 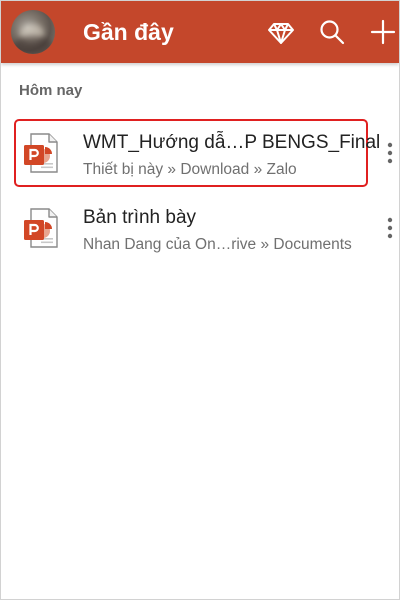 I want to click on section-today-label: Hôm nay, so click(x=51, y=90).